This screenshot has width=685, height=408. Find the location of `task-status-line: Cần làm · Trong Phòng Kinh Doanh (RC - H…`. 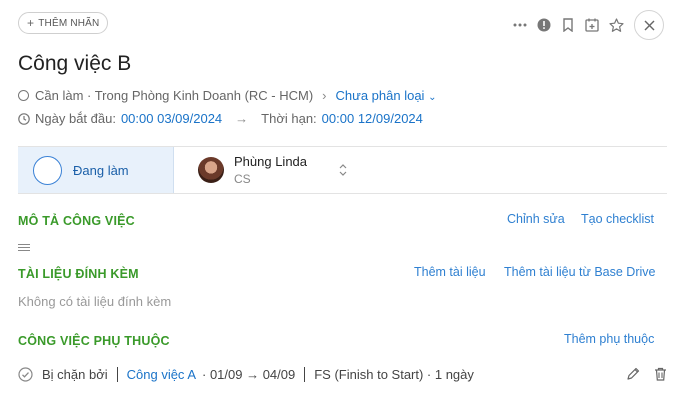

task-status-line: Cần làm · Trong Phòng Kinh Doanh (RC - H… is located at coordinates (227, 95).